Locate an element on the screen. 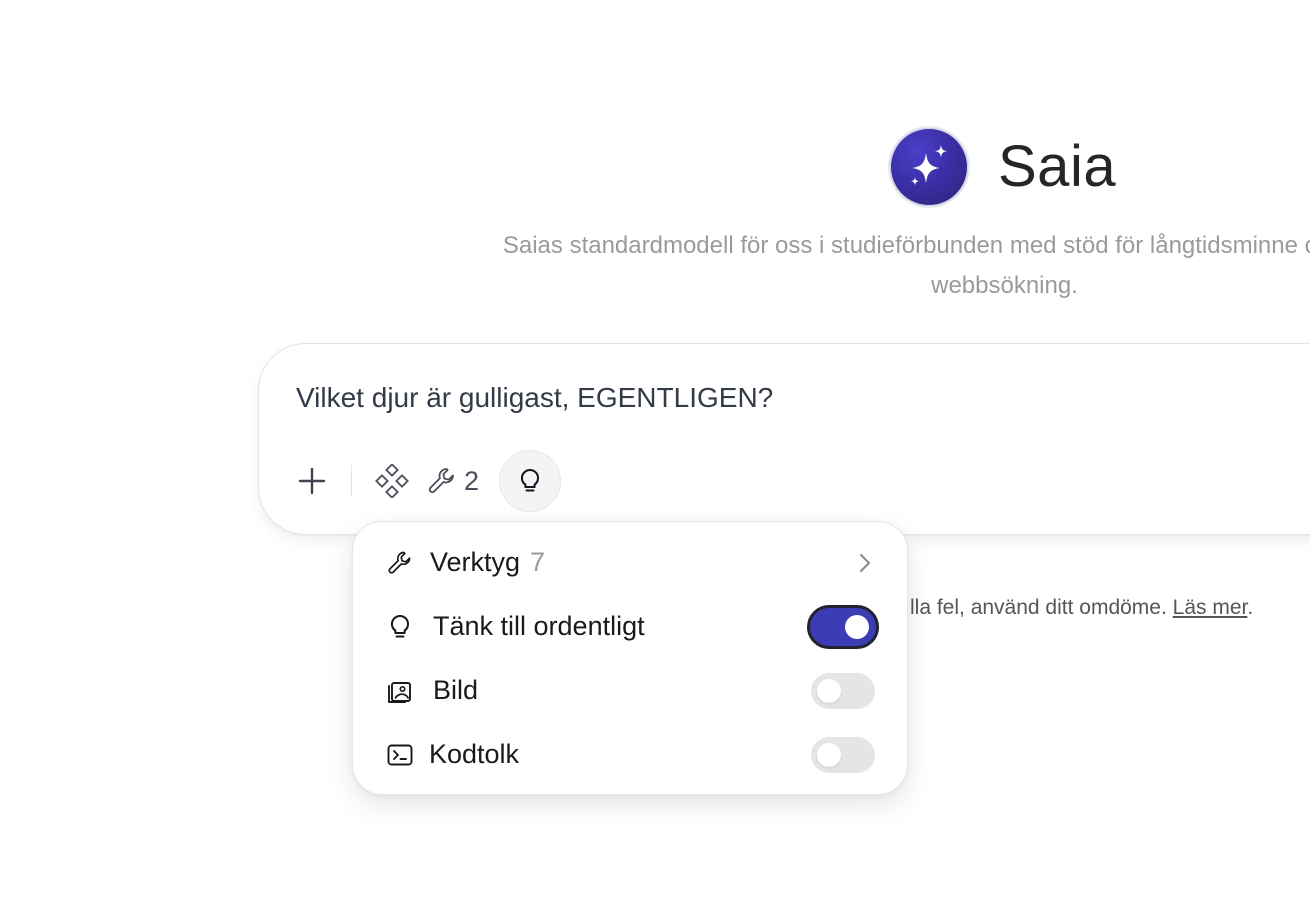 This screenshot has width=1310, height=916. verktyg-label: Verktyg is located at coordinates (475, 562).